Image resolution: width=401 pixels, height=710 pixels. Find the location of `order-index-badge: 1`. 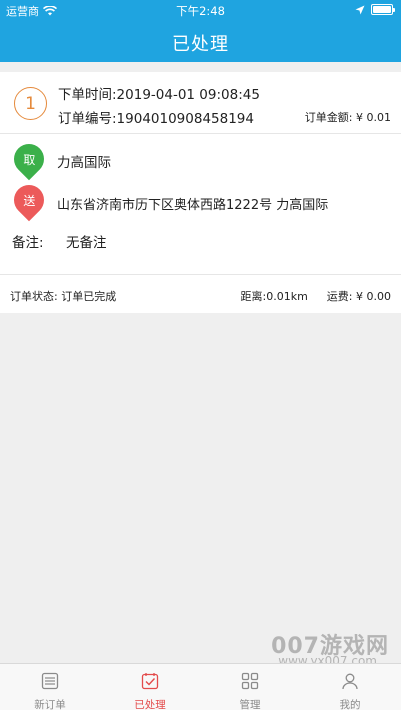

order-index-badge: 1 is located at coordinates (30, 103).